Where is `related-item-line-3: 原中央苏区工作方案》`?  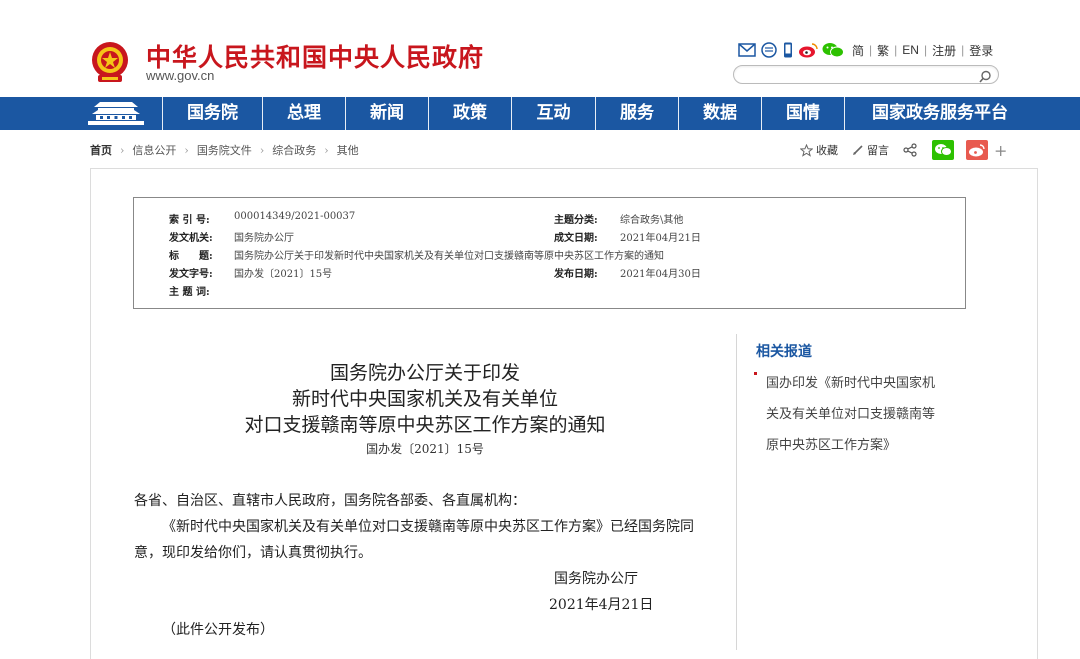 related-item-line-3: 原中央苏区工作方案》 is located at coordinates (831, 443).